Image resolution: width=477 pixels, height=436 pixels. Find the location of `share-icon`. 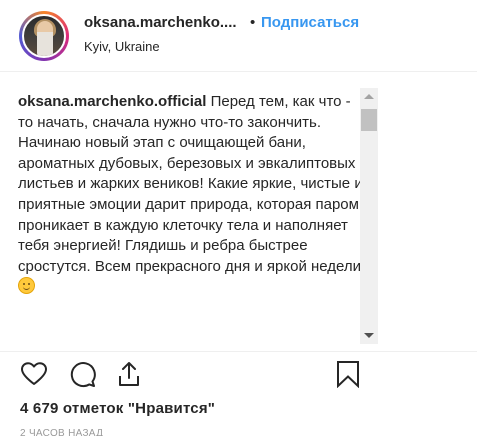

share-icon is located at coordinates (129, 374).